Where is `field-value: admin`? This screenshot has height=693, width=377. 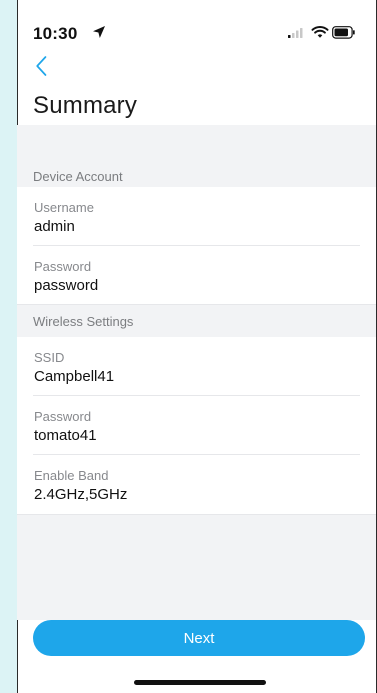 field-value: admin is located at coordinates (54, 226).